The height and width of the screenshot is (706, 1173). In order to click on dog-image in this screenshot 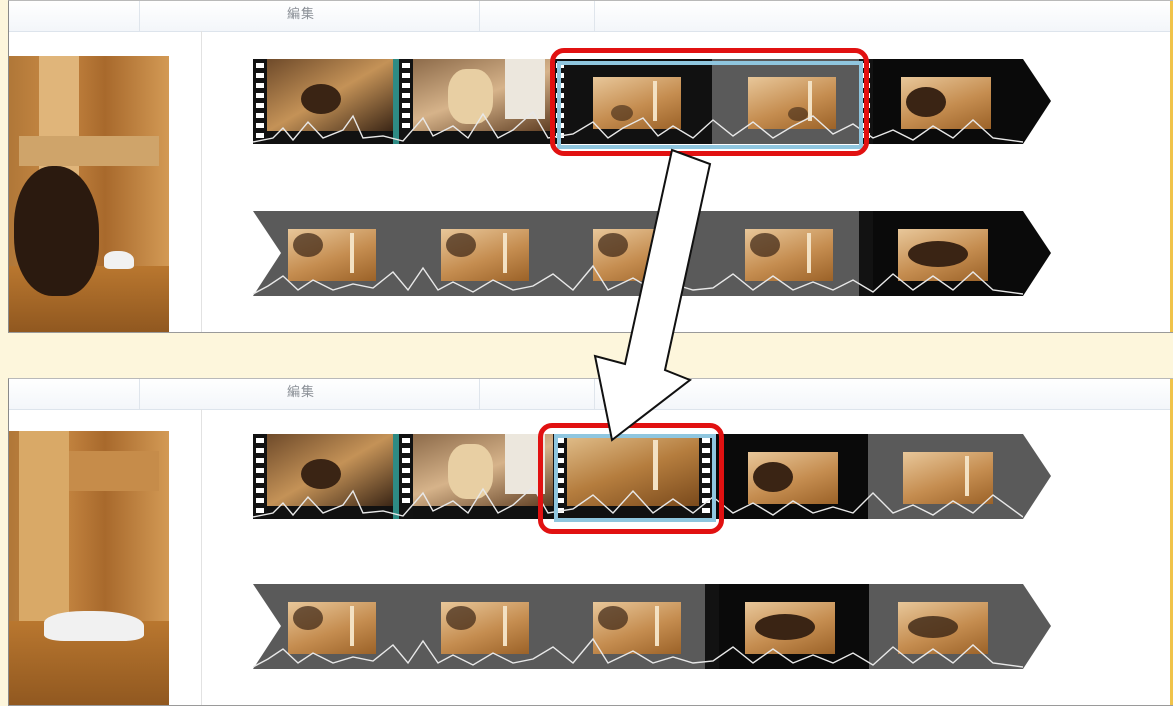, I will do `click(56, 231)`.